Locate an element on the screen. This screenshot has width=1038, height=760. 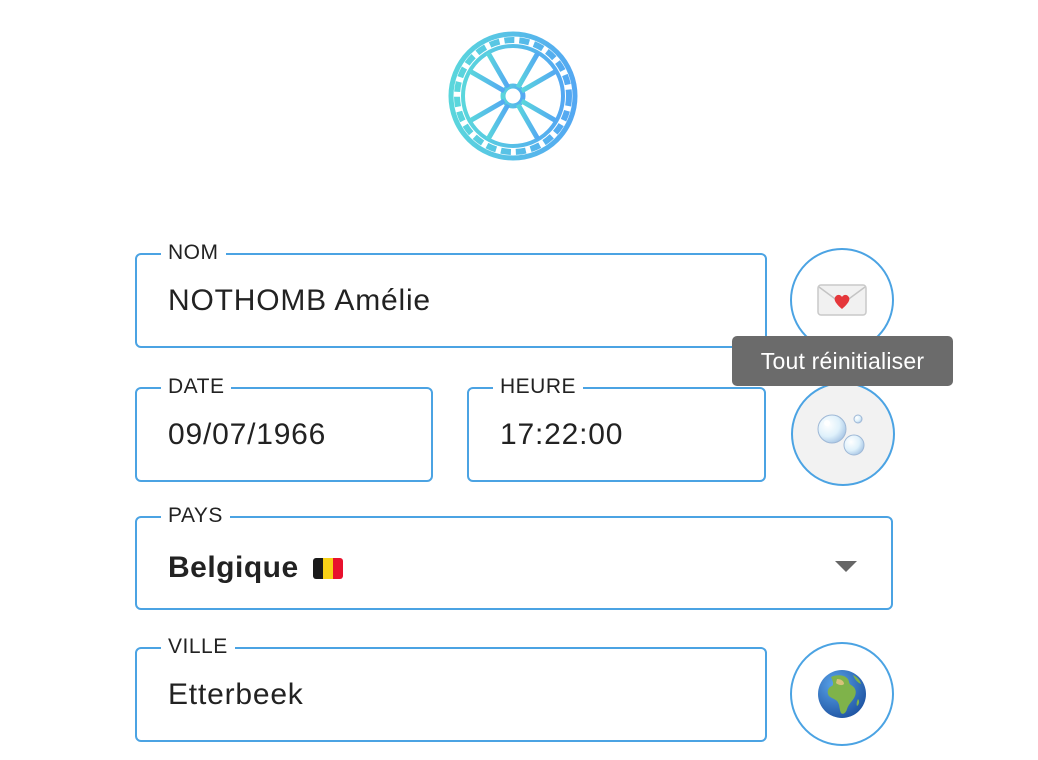
country-label: PAYS is located at coordinates (195, 516).